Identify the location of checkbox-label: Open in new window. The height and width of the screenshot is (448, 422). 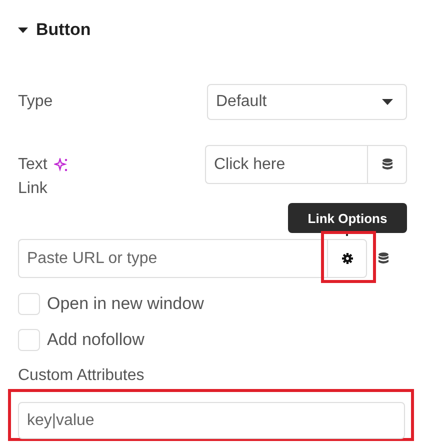
(125, 304).